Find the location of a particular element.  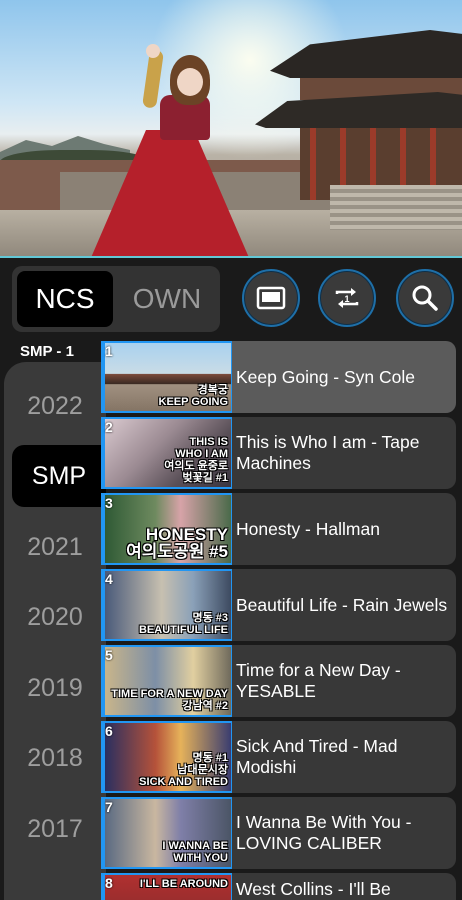

track-thumbnail-frame: THIS IS WHO I AM 여의도 윤중로 벚꽃길 #1 2 is located at coordinates (166, 453).